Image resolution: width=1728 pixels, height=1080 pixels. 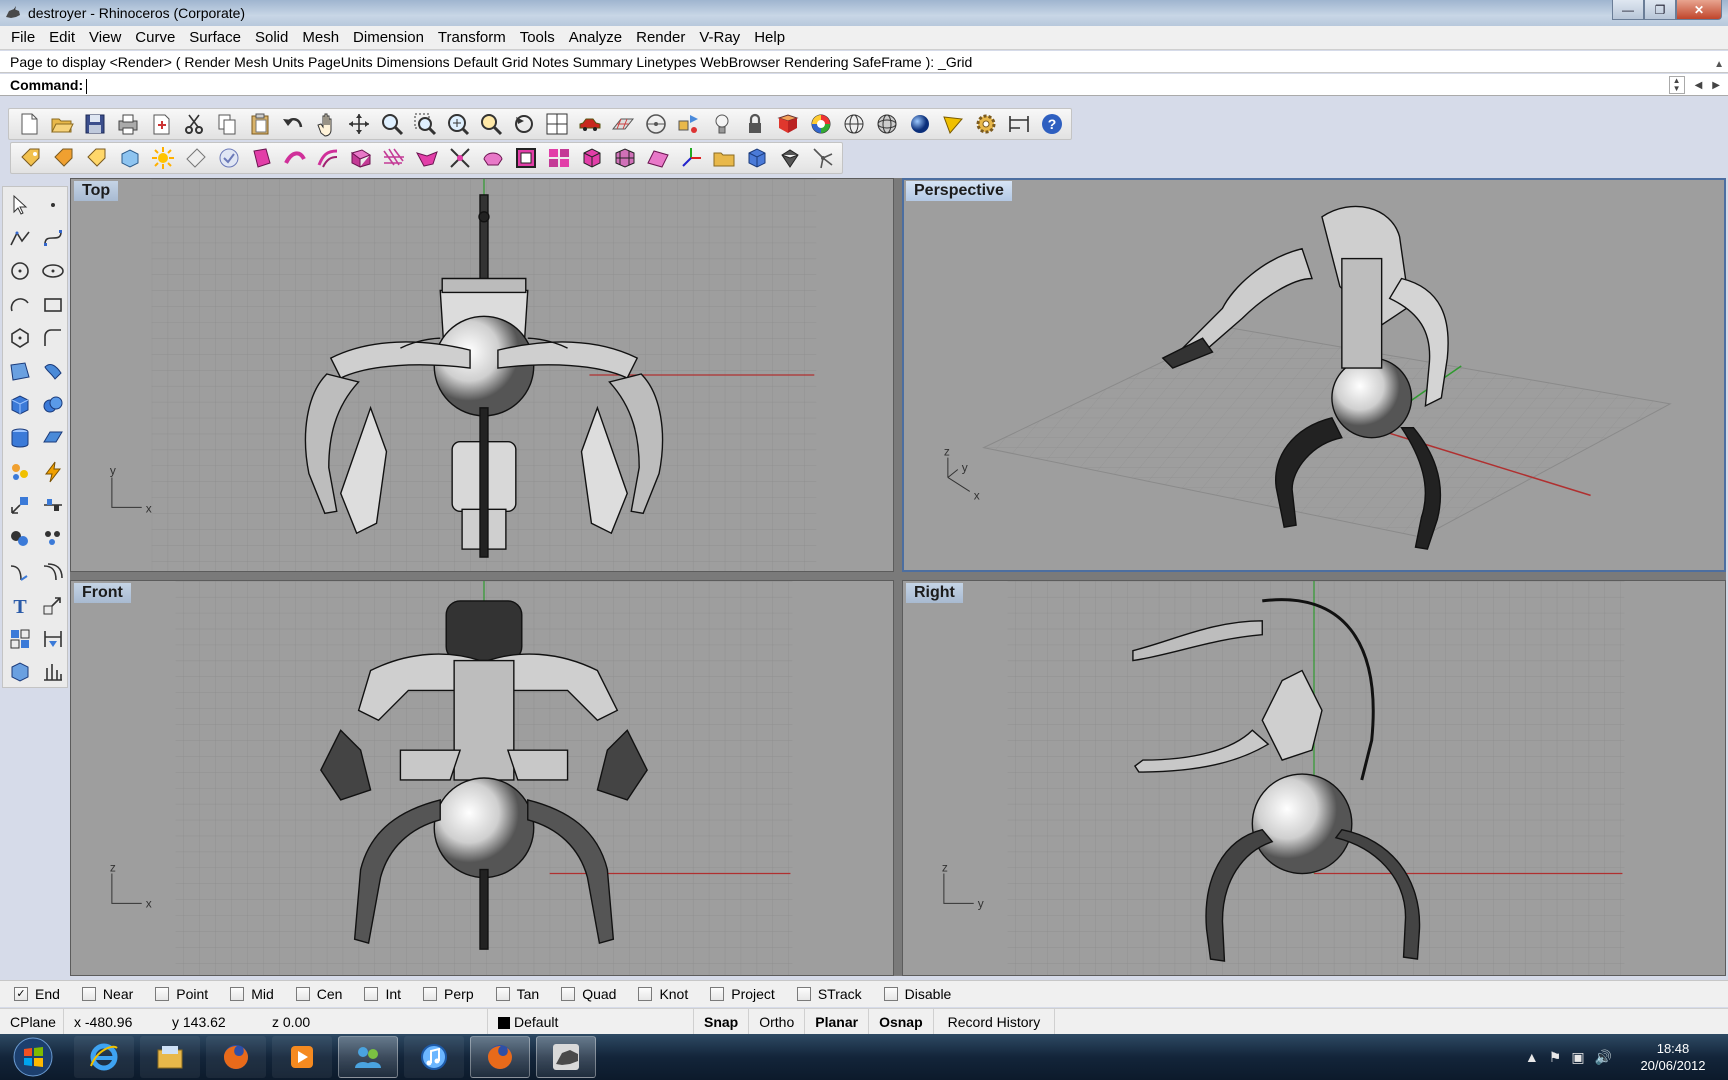 What do you see at coordinates (195, 158) in the screenshot?
I see `ruler-icon` at bounding box center [195, 158].